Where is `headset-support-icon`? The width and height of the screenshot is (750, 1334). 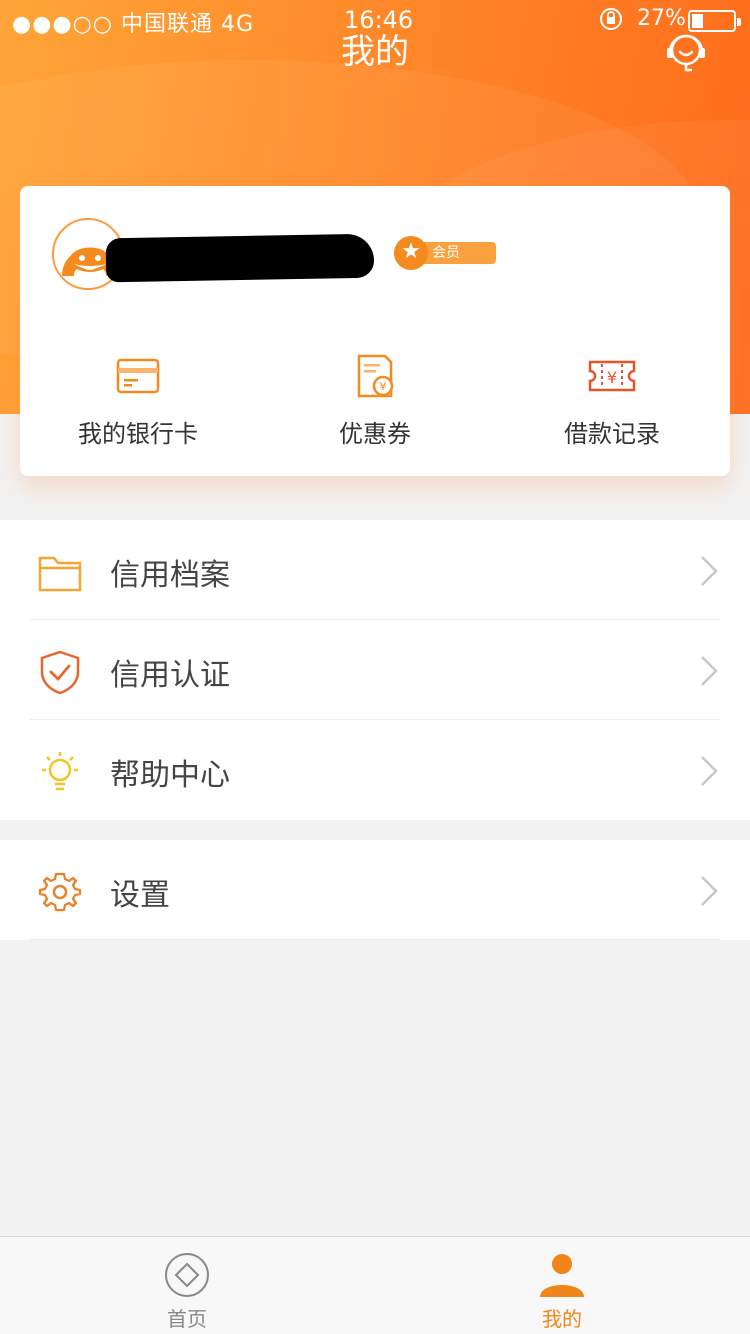
headset-support-icon is located at coordinates (686, 53).